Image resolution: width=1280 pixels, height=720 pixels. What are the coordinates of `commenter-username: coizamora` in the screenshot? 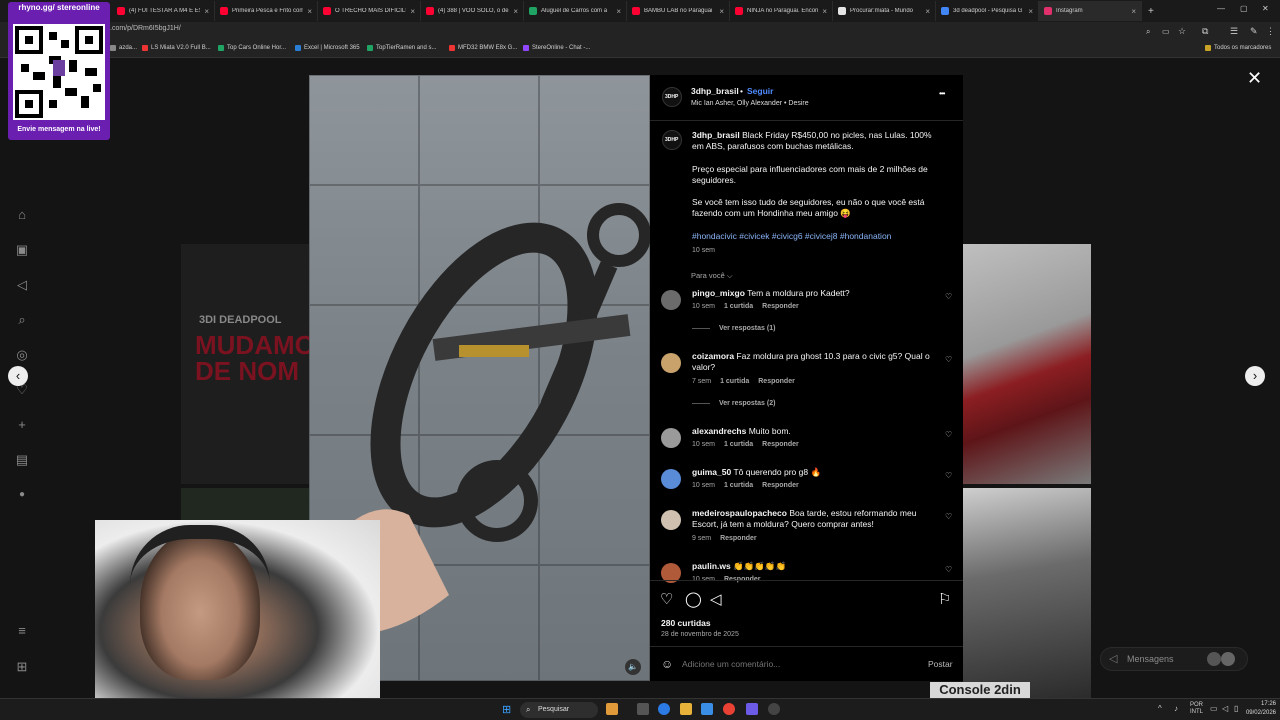 It's located at (713, 356).